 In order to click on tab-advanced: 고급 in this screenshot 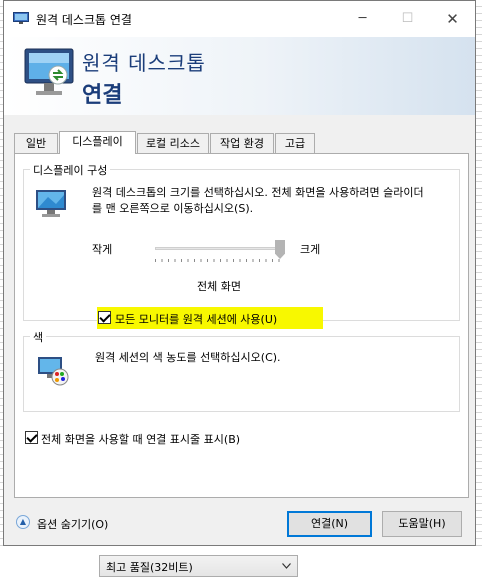, I will do `click(295, 143)`.